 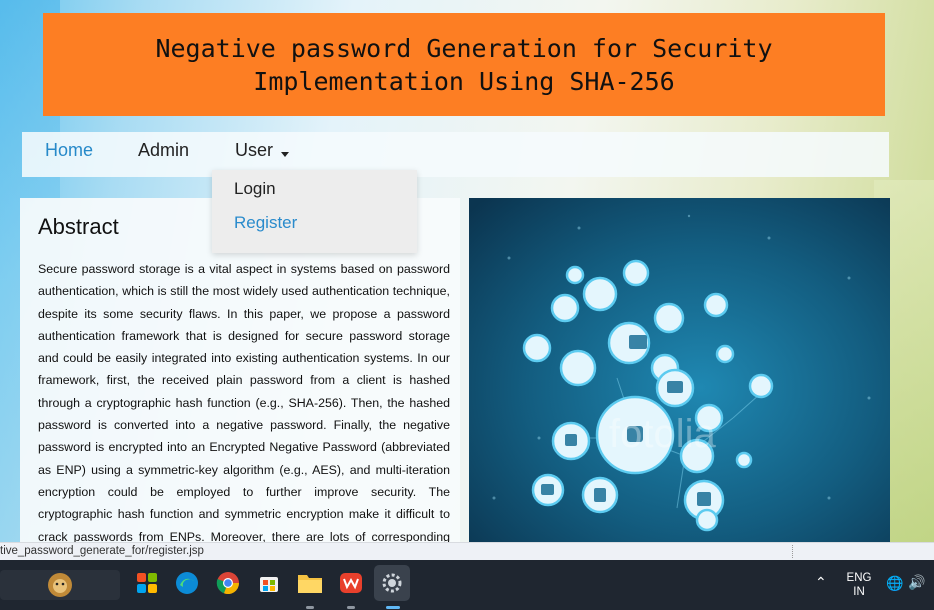 What do you see at coordinates (228, 583) in the screenshot?
I see `chrome-icon` at bounding box center [228, 583].